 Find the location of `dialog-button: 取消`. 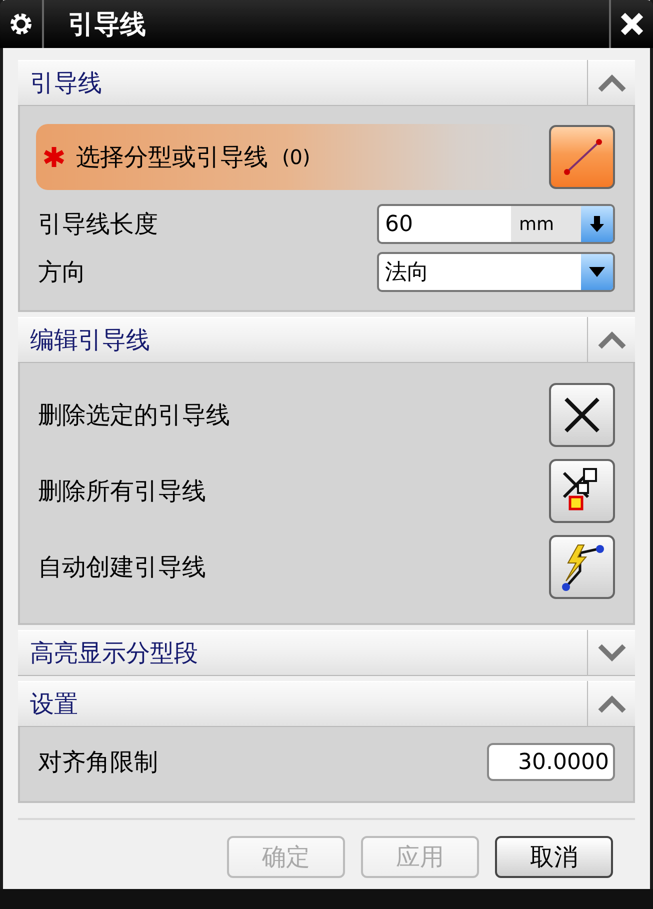

dialog-button: 取消 is located at coordinates (554, 857).